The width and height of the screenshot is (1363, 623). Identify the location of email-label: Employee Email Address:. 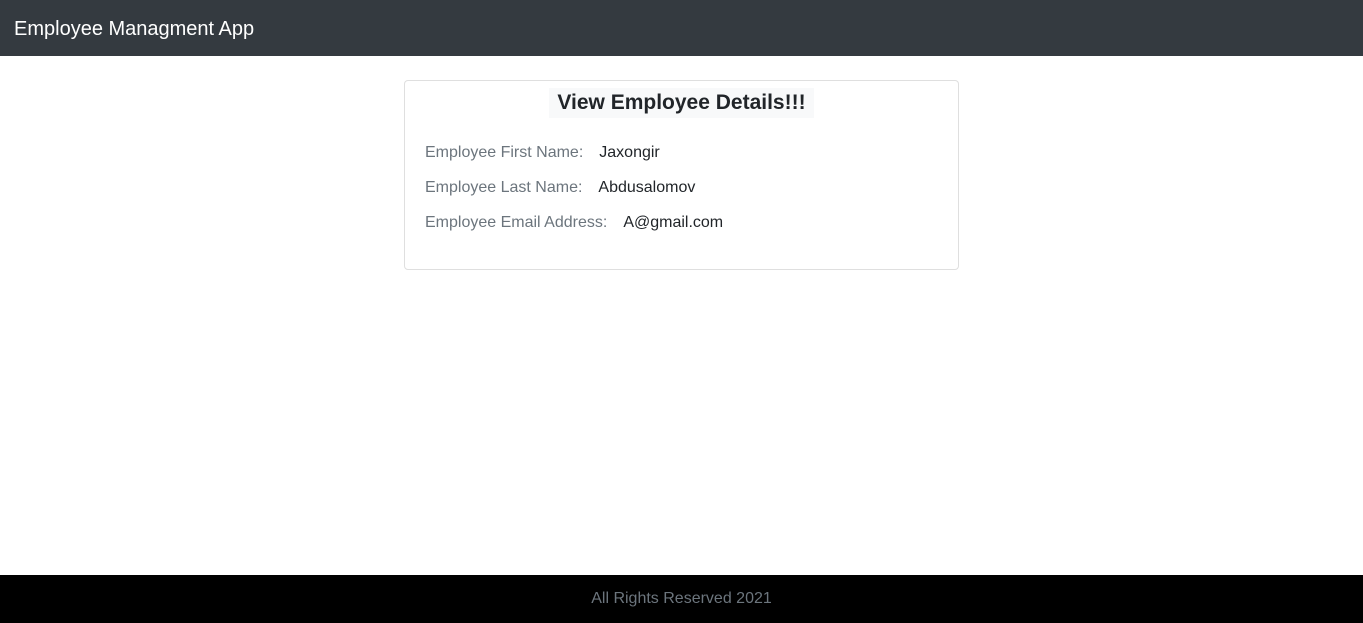
(516, 222).